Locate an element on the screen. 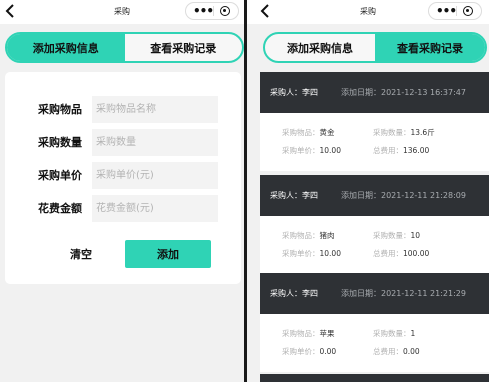  unit-price-value: 0.00 is located at coordinates (328, 351).